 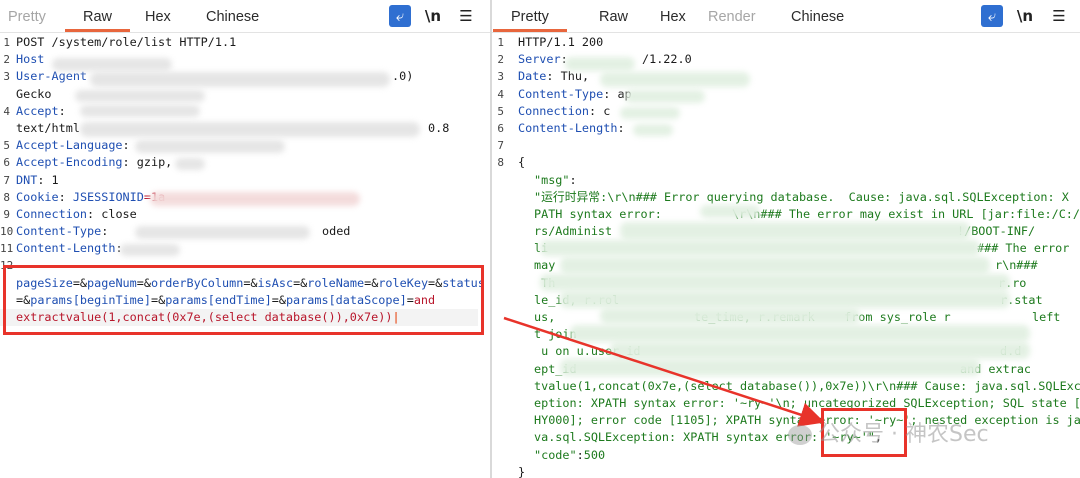 I want to click on code-line: 6 Content-Length:, so click(x=786, y=128).